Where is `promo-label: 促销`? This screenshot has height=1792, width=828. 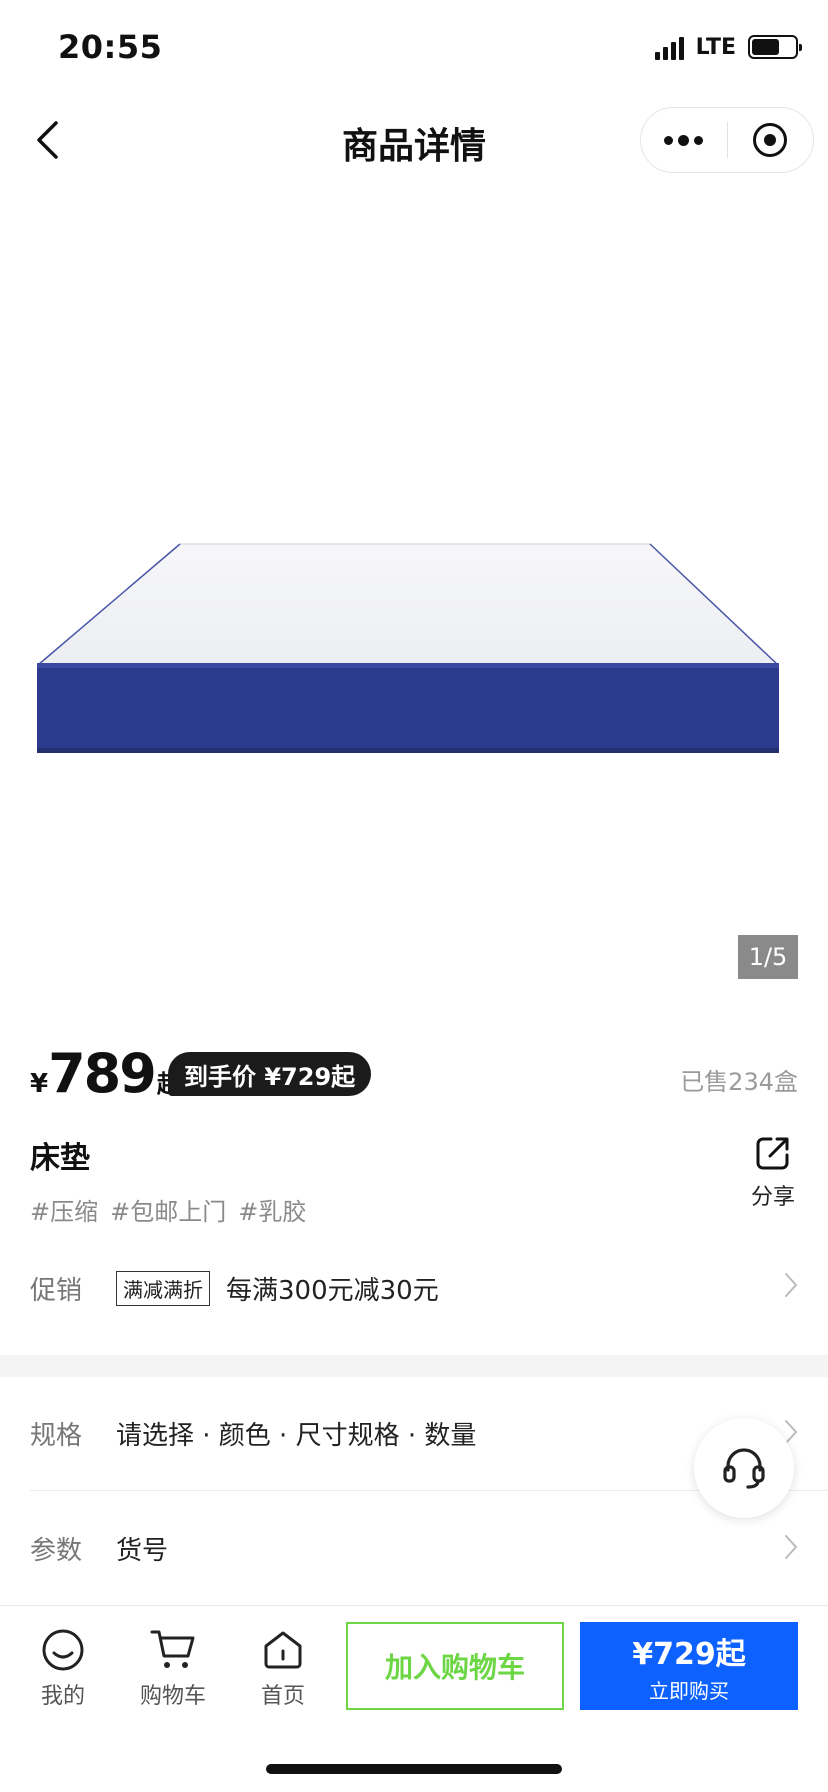
promo-label: 促销 is located at coordinates (56, 1290).